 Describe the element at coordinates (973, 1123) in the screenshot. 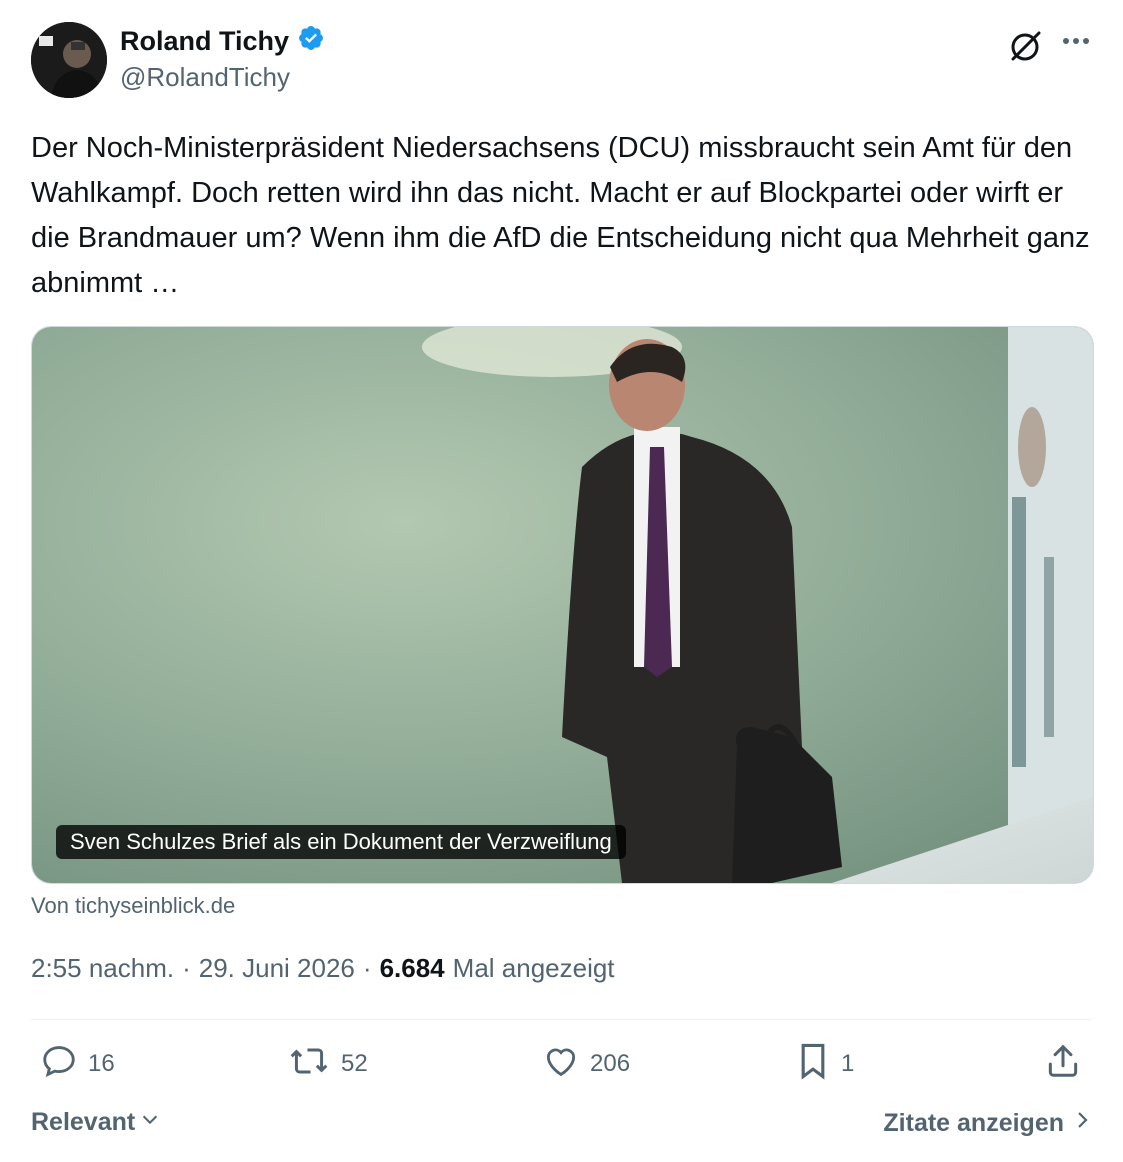

I see `quotes-label: Zitate anzeigen` at that location.